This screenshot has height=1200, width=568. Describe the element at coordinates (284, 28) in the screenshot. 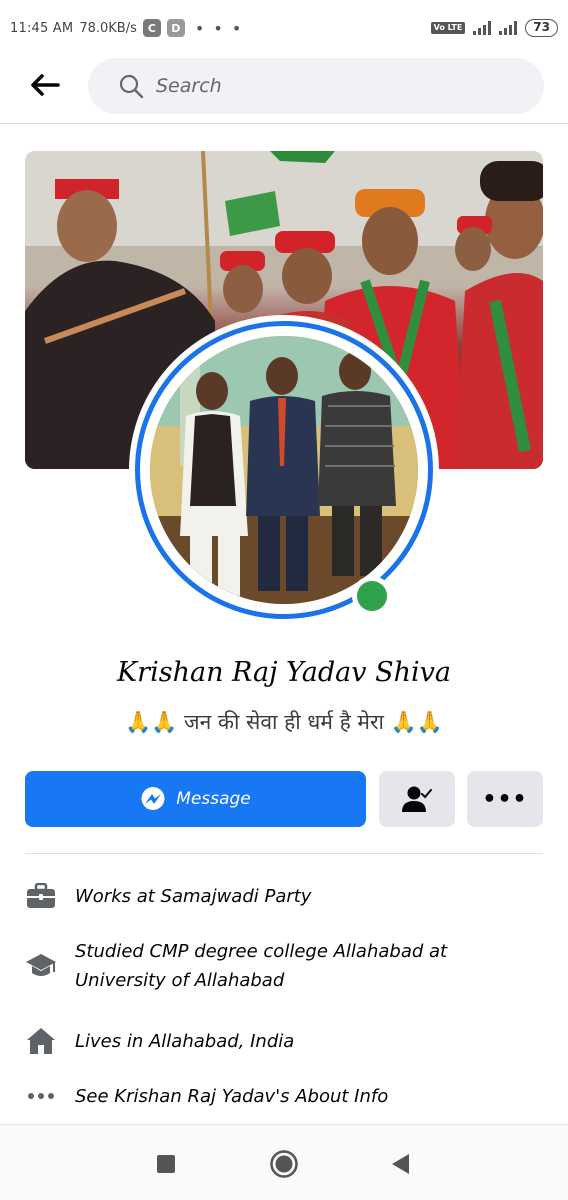

I see `status-bar: 11:45 AM 78.0KB/s C D • • • Vo LTE 73` at that location.